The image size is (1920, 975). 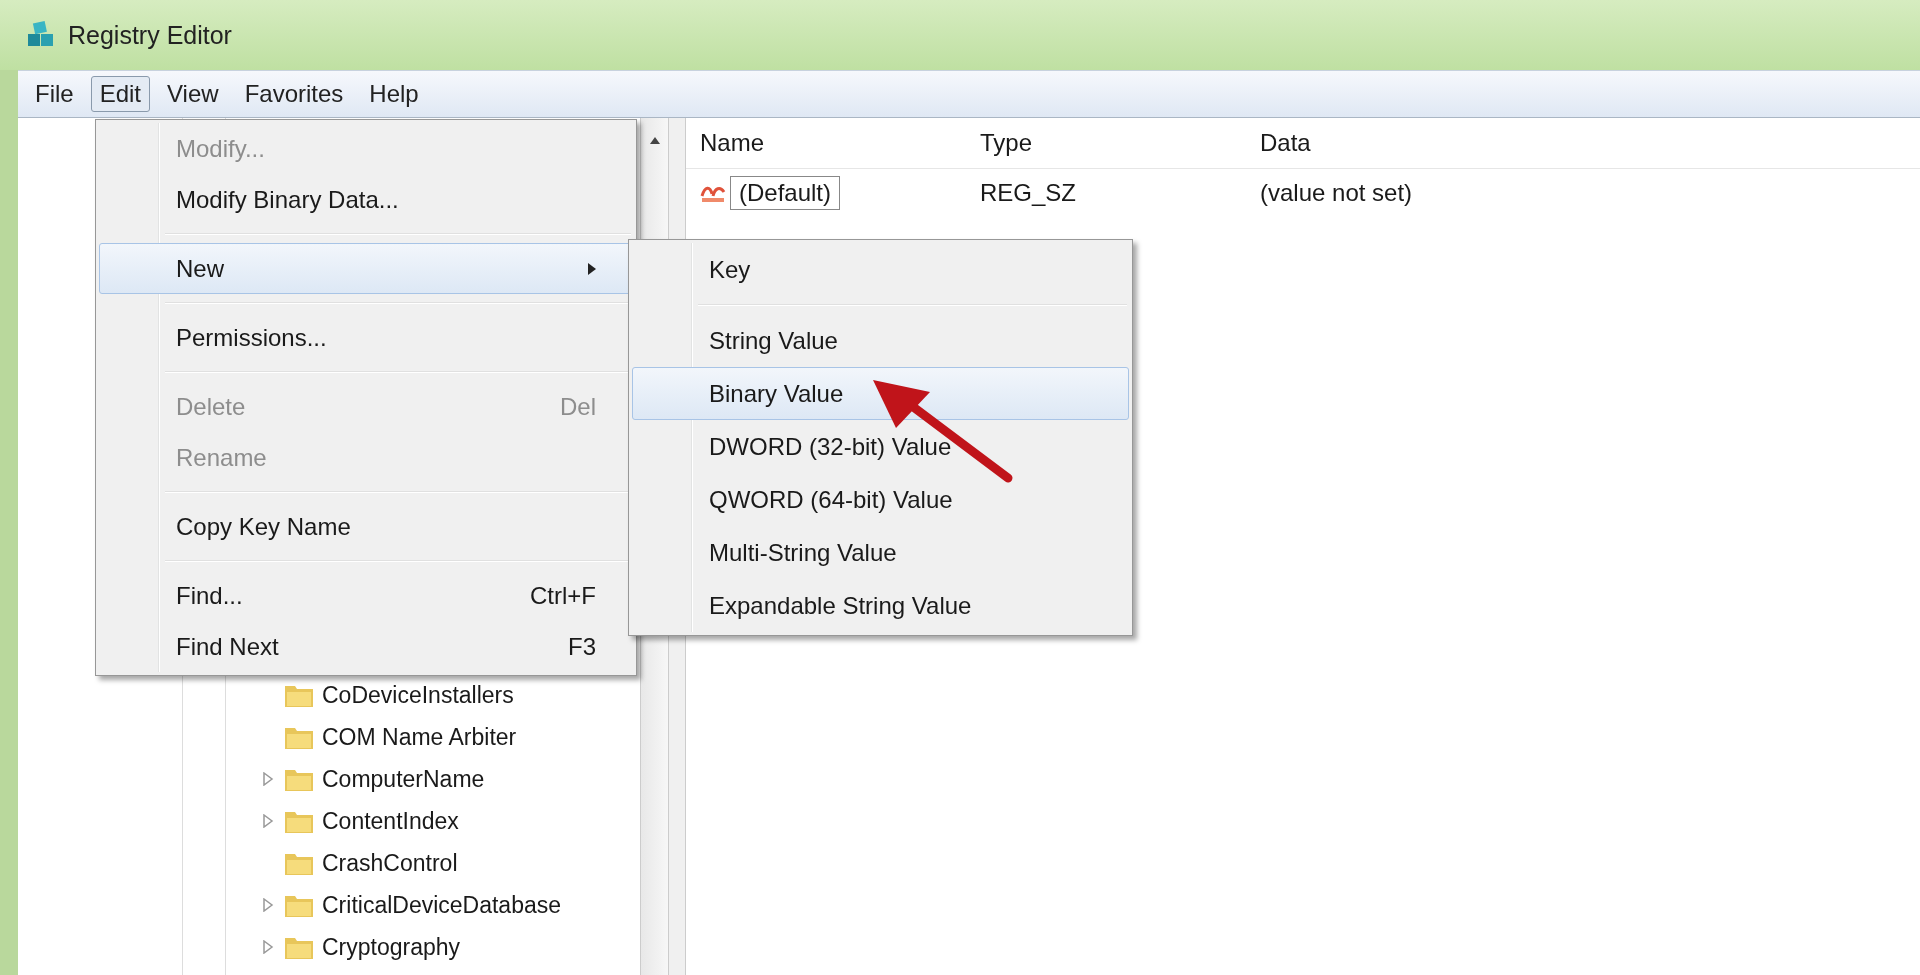 I want to click on window-title: Registry Editor, so click(x=150, y=35).